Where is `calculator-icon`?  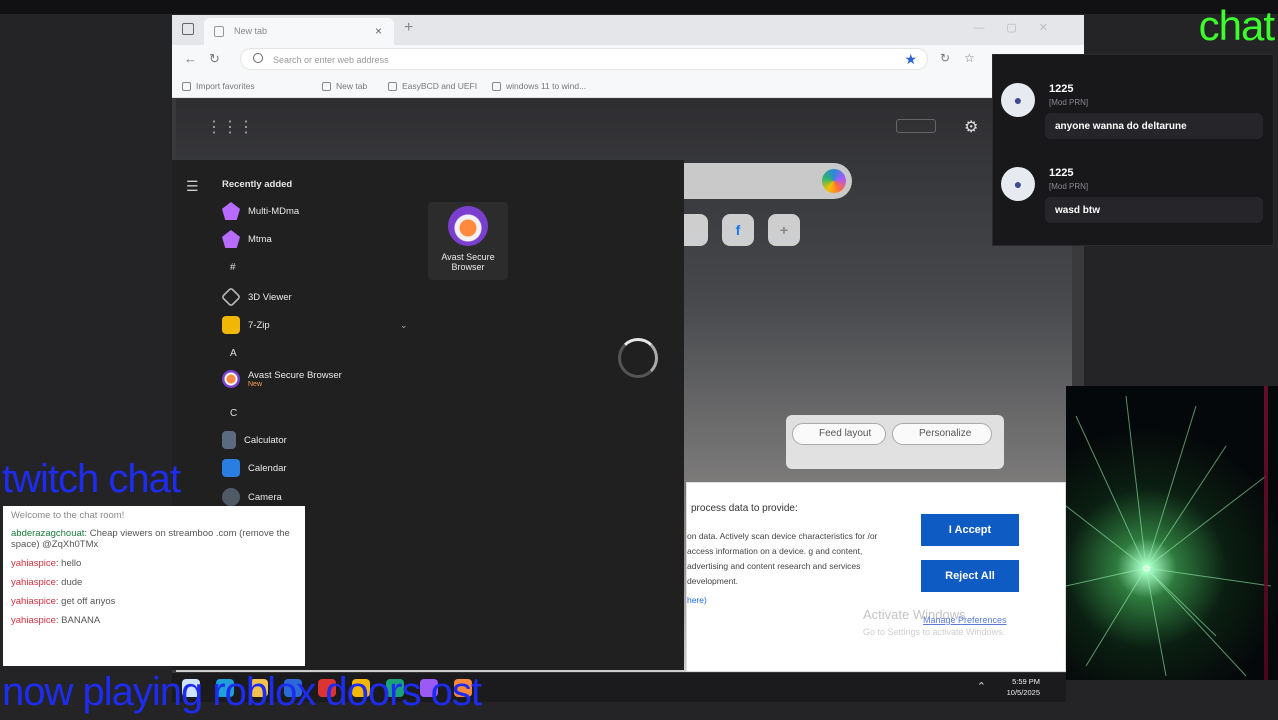 calculator-icon is located at coordinates (229, 440).